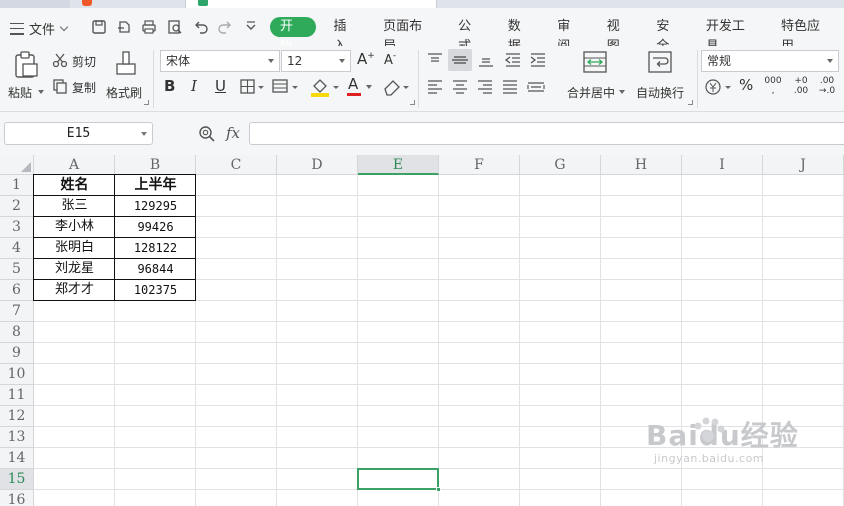 The image size is (844, 506). I want to click on align-top-icon, so click(435, 60).